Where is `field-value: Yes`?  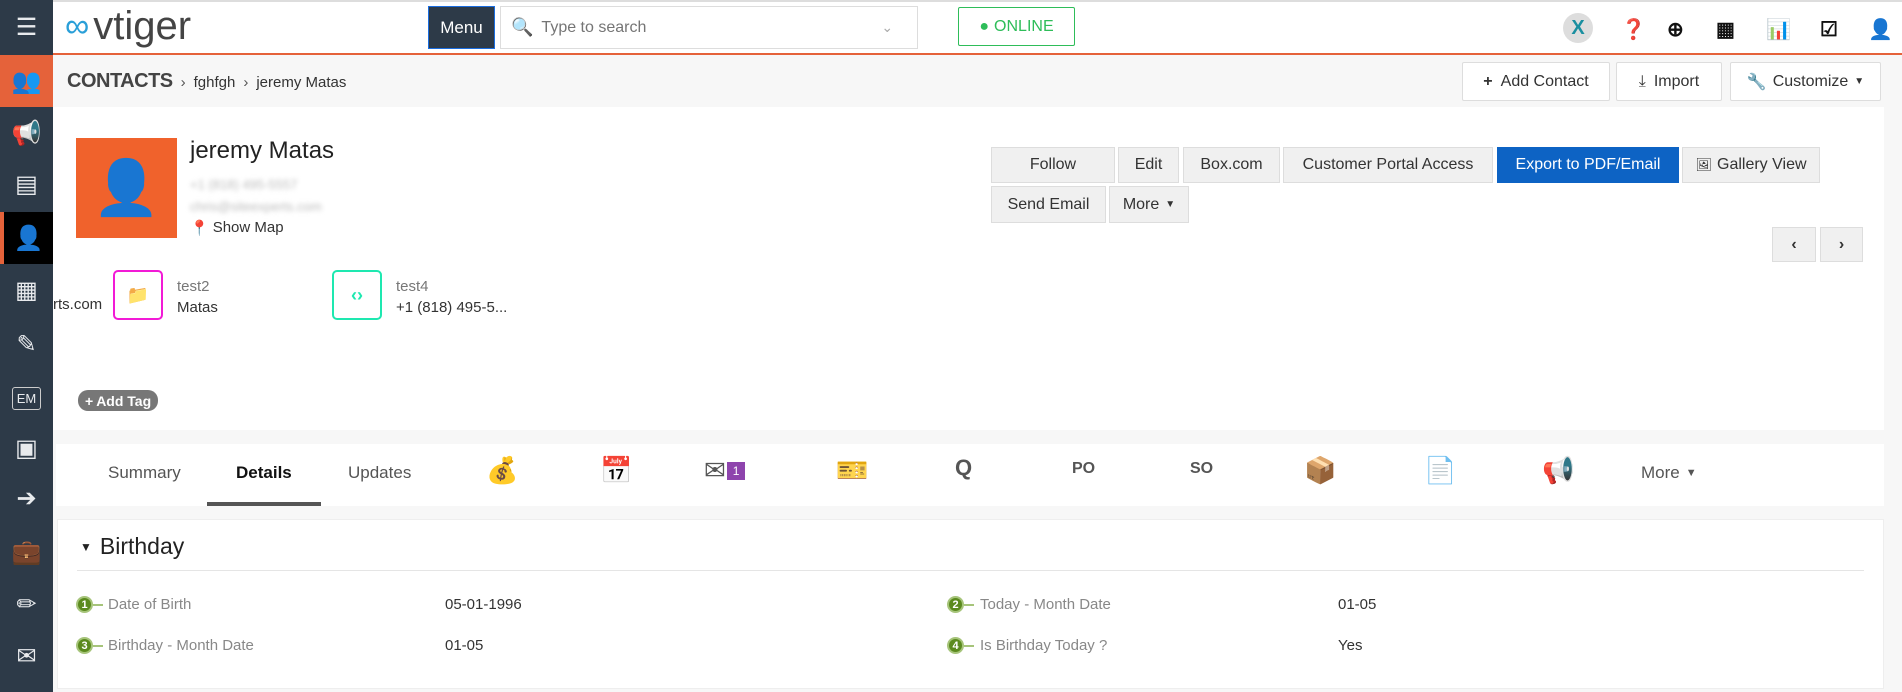
field-value: Yes is located at coordinates (1350, 645).